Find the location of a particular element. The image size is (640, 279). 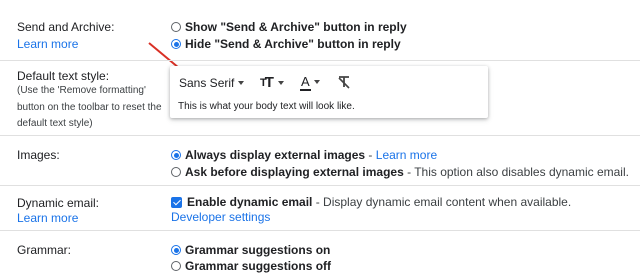

text-color-dropdown: A is located at coordinates (310, 82).